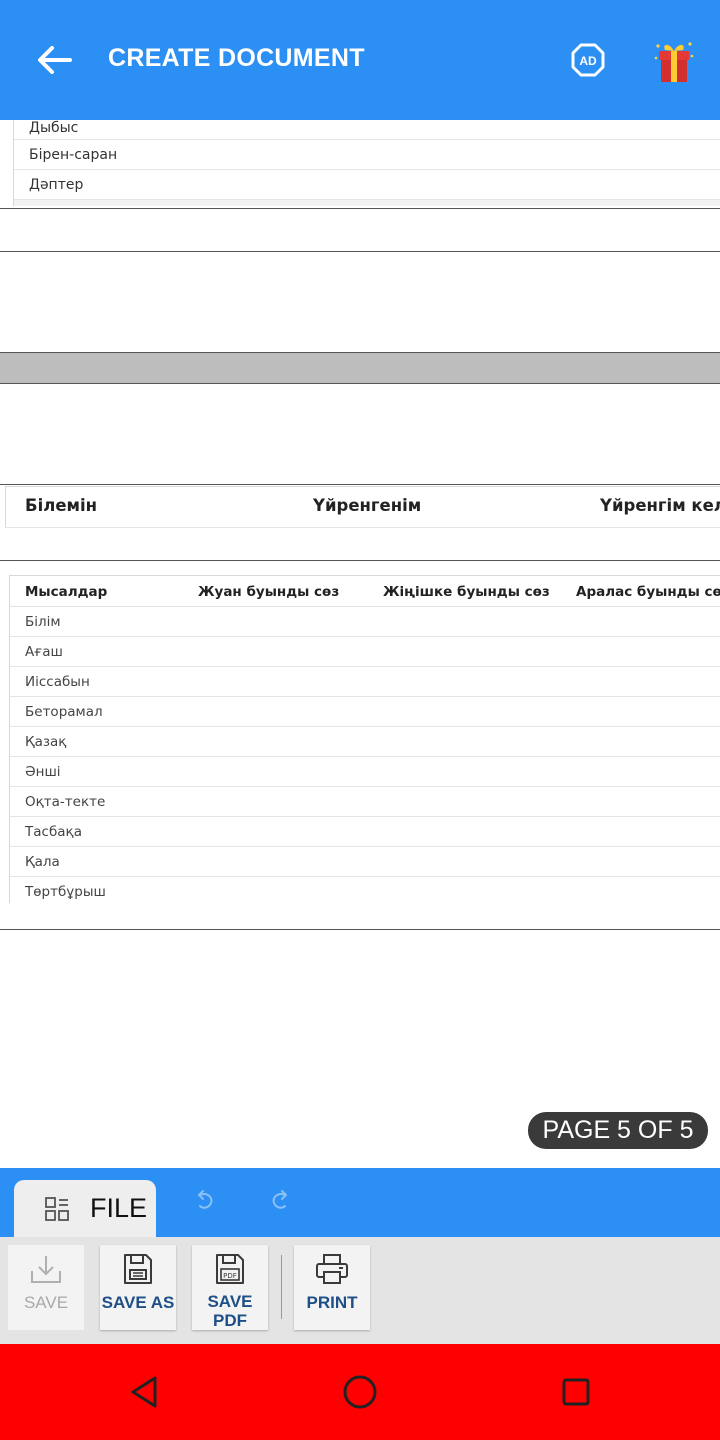 The height and width of the screenshot is (1440, 720). I want to click on kwl-table: Білемін Үйренгенім Үйренгім келе, so click(362, 507).